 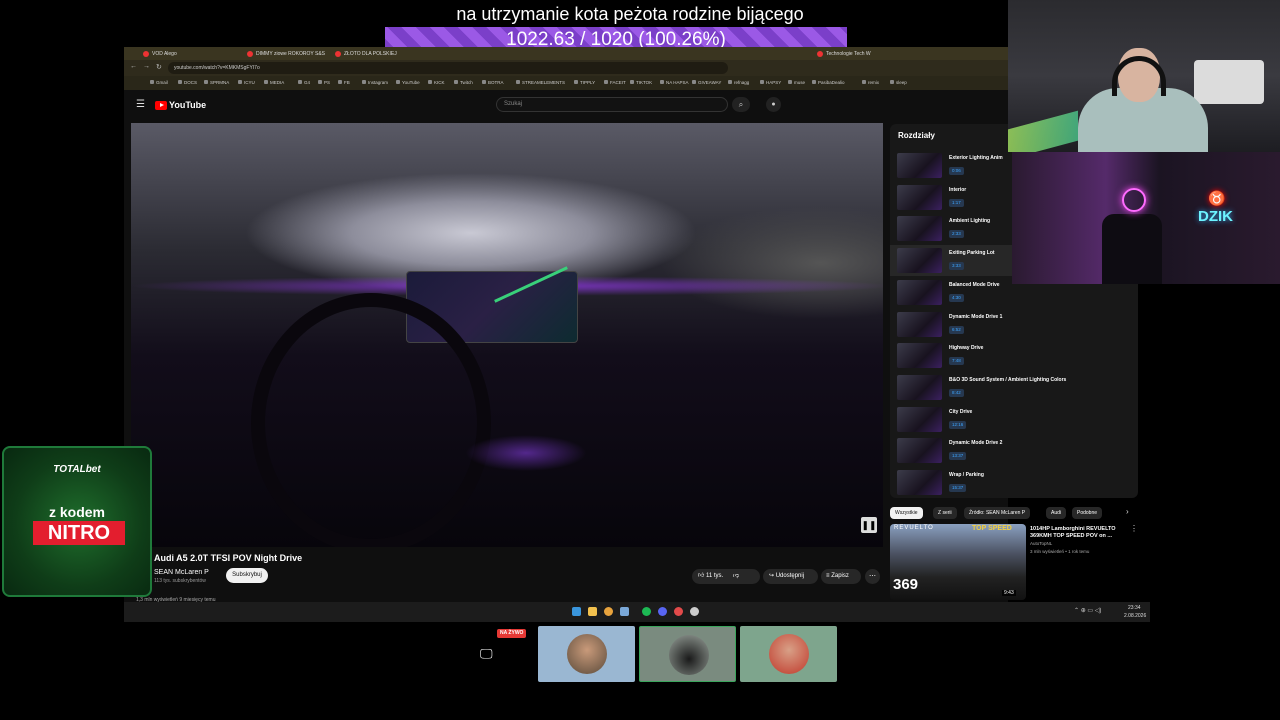 What do you see at coordinates (247, 575) in the screenshot?
I see `subscribe-button: Subskrybuj` at bounding box center [247, 575].